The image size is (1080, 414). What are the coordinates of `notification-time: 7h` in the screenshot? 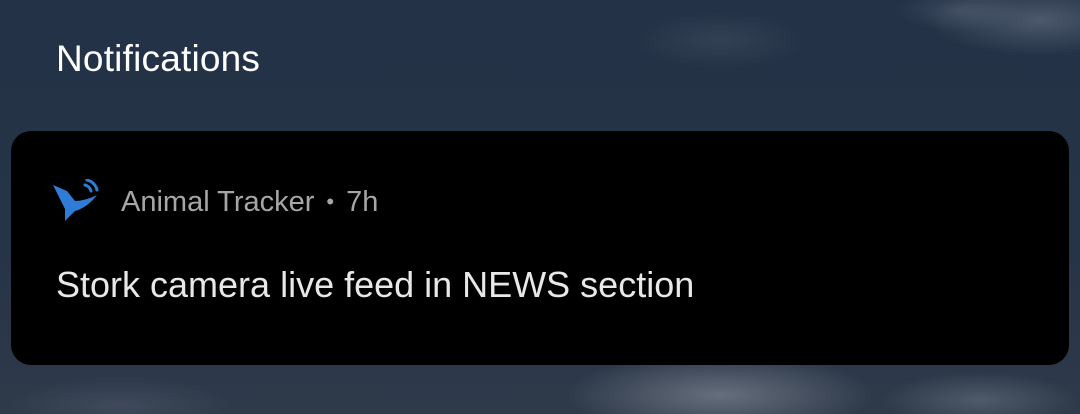 It's located at (362, 201).